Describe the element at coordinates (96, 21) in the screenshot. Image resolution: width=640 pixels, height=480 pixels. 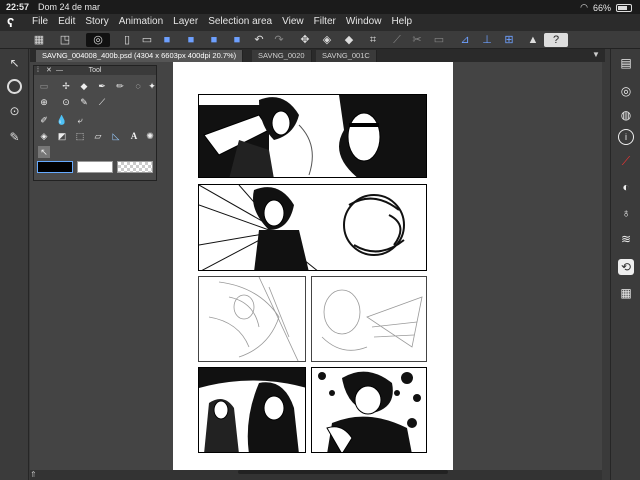
I see `menu-story: Story` at that location.